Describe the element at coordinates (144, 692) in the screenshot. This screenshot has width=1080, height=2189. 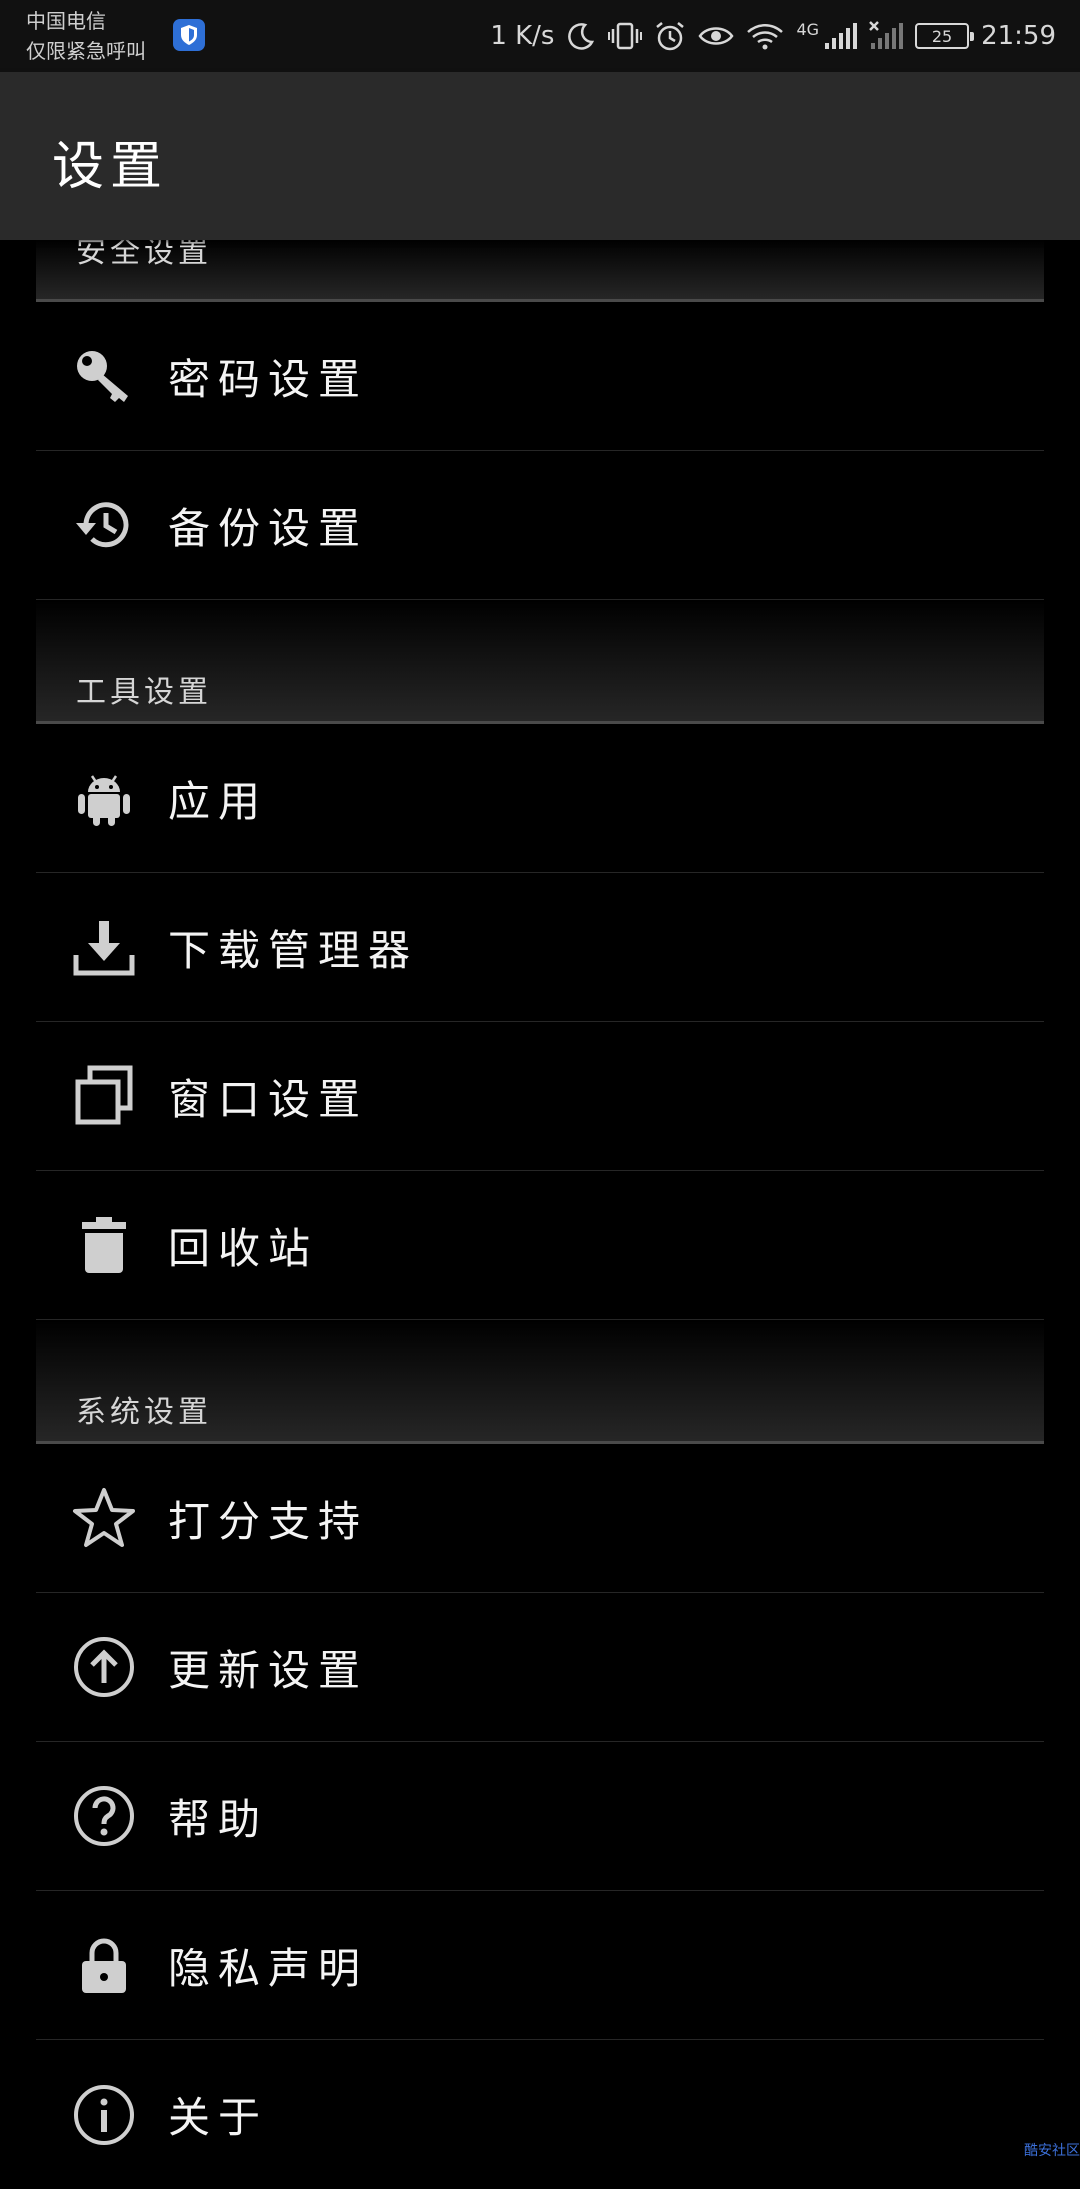
I see `section-title: 工具设置` at that location.